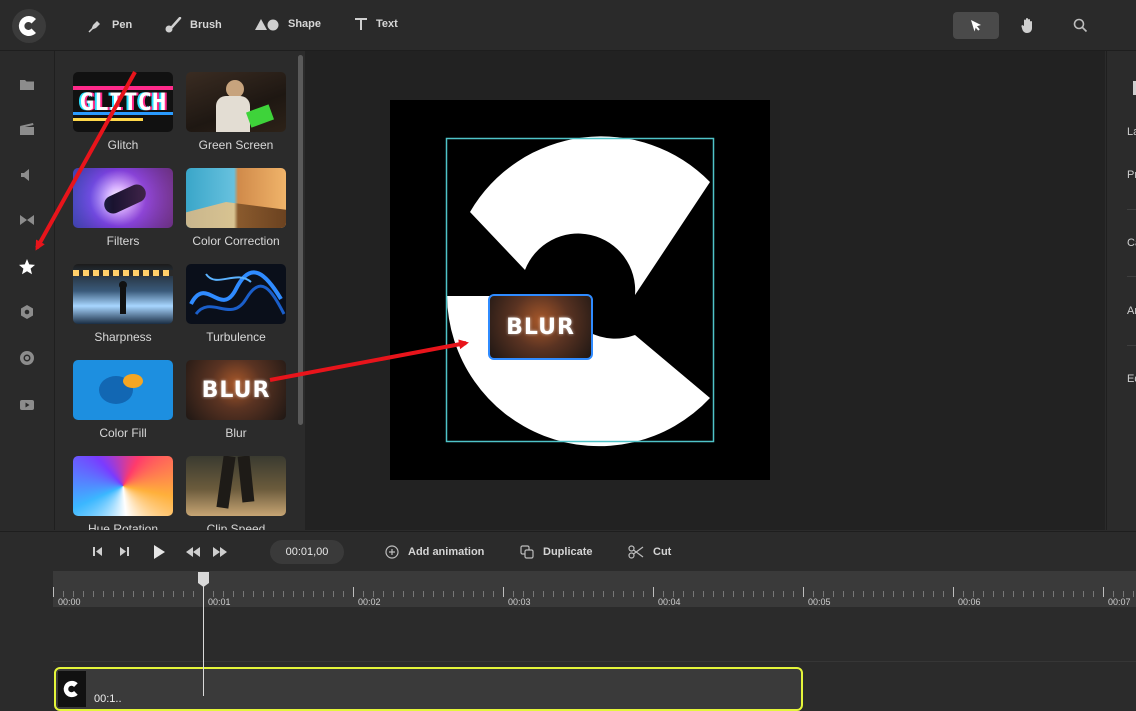  I want to click on rail-item-audio, so click(27, 175).